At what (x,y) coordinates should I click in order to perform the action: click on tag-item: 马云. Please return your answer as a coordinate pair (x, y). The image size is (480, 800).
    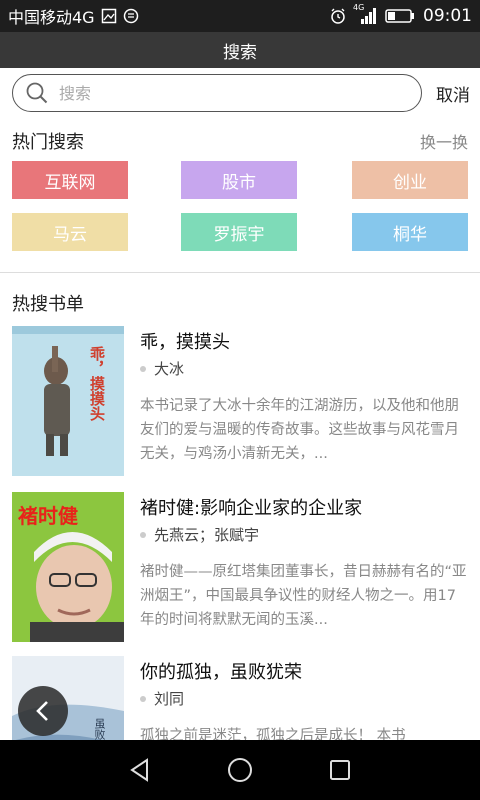
    Looking at the image, I should click on (70, 232).